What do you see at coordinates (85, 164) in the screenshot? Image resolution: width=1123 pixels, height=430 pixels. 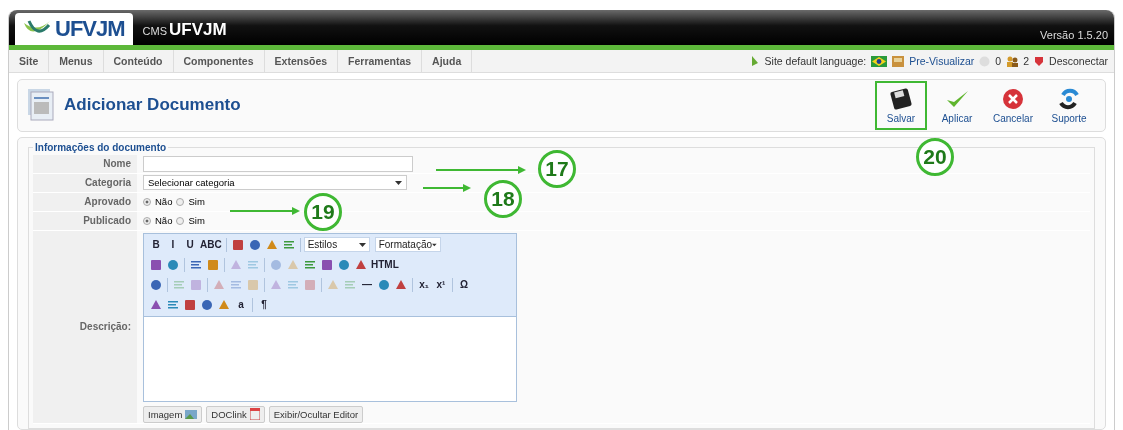 I see `field-label: Nome` at bounding box center [85, 164].